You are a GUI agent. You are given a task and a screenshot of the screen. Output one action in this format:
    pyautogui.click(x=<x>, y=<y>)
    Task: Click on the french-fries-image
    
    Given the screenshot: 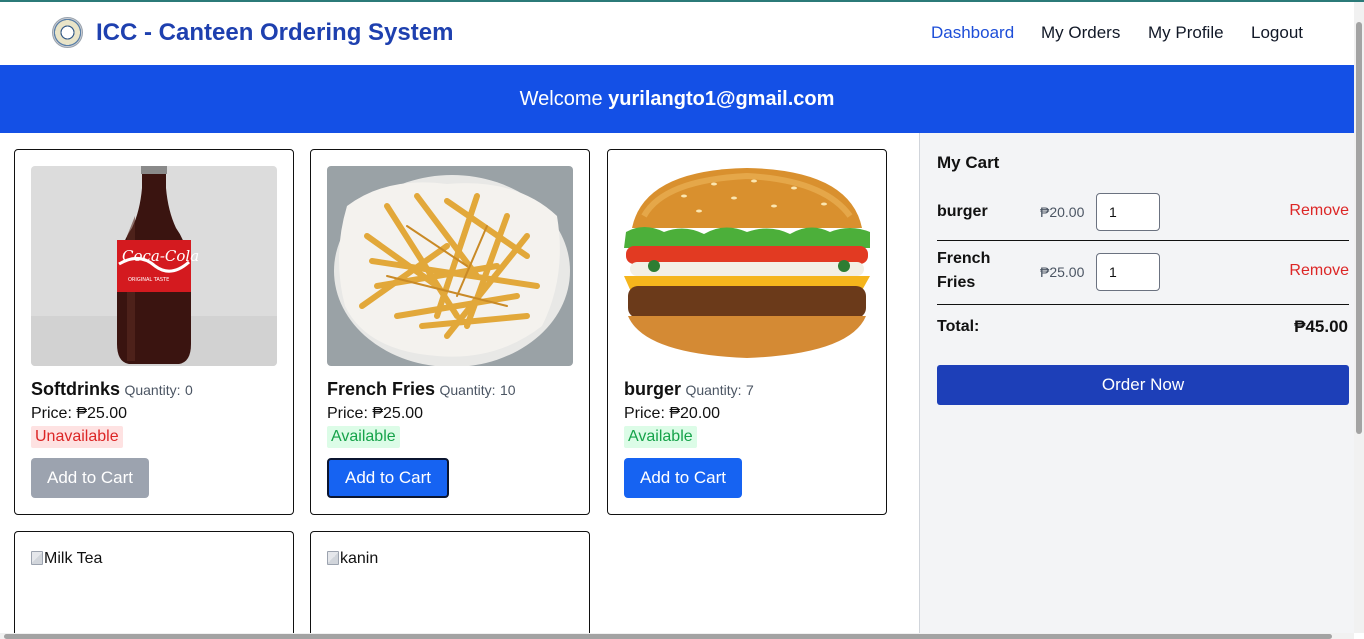 What is the action you would take?
    pyautogui.click(x=450, y=266)
    